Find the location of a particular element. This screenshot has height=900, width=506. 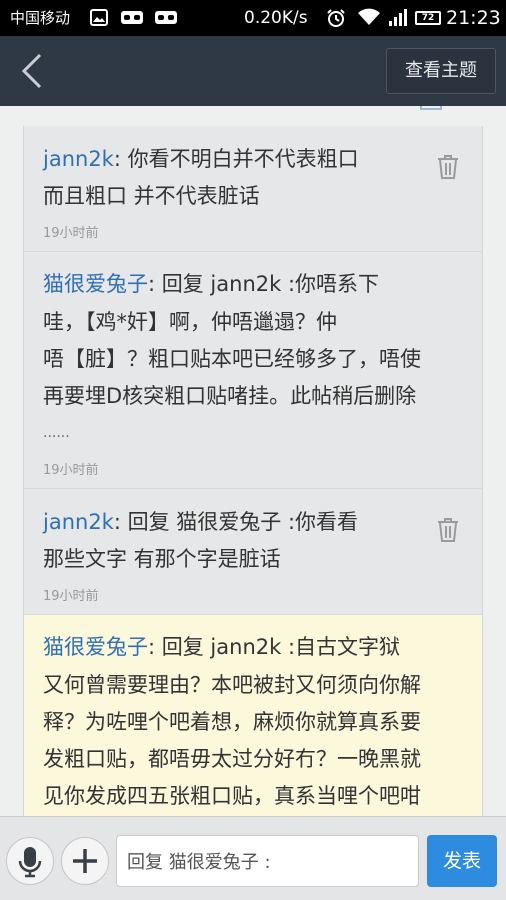

comment-item: jann2k: 你看不明白并不代表粗口 而且粗口 并不代表脏话 19小时前 is located at coordinates (253, 189).